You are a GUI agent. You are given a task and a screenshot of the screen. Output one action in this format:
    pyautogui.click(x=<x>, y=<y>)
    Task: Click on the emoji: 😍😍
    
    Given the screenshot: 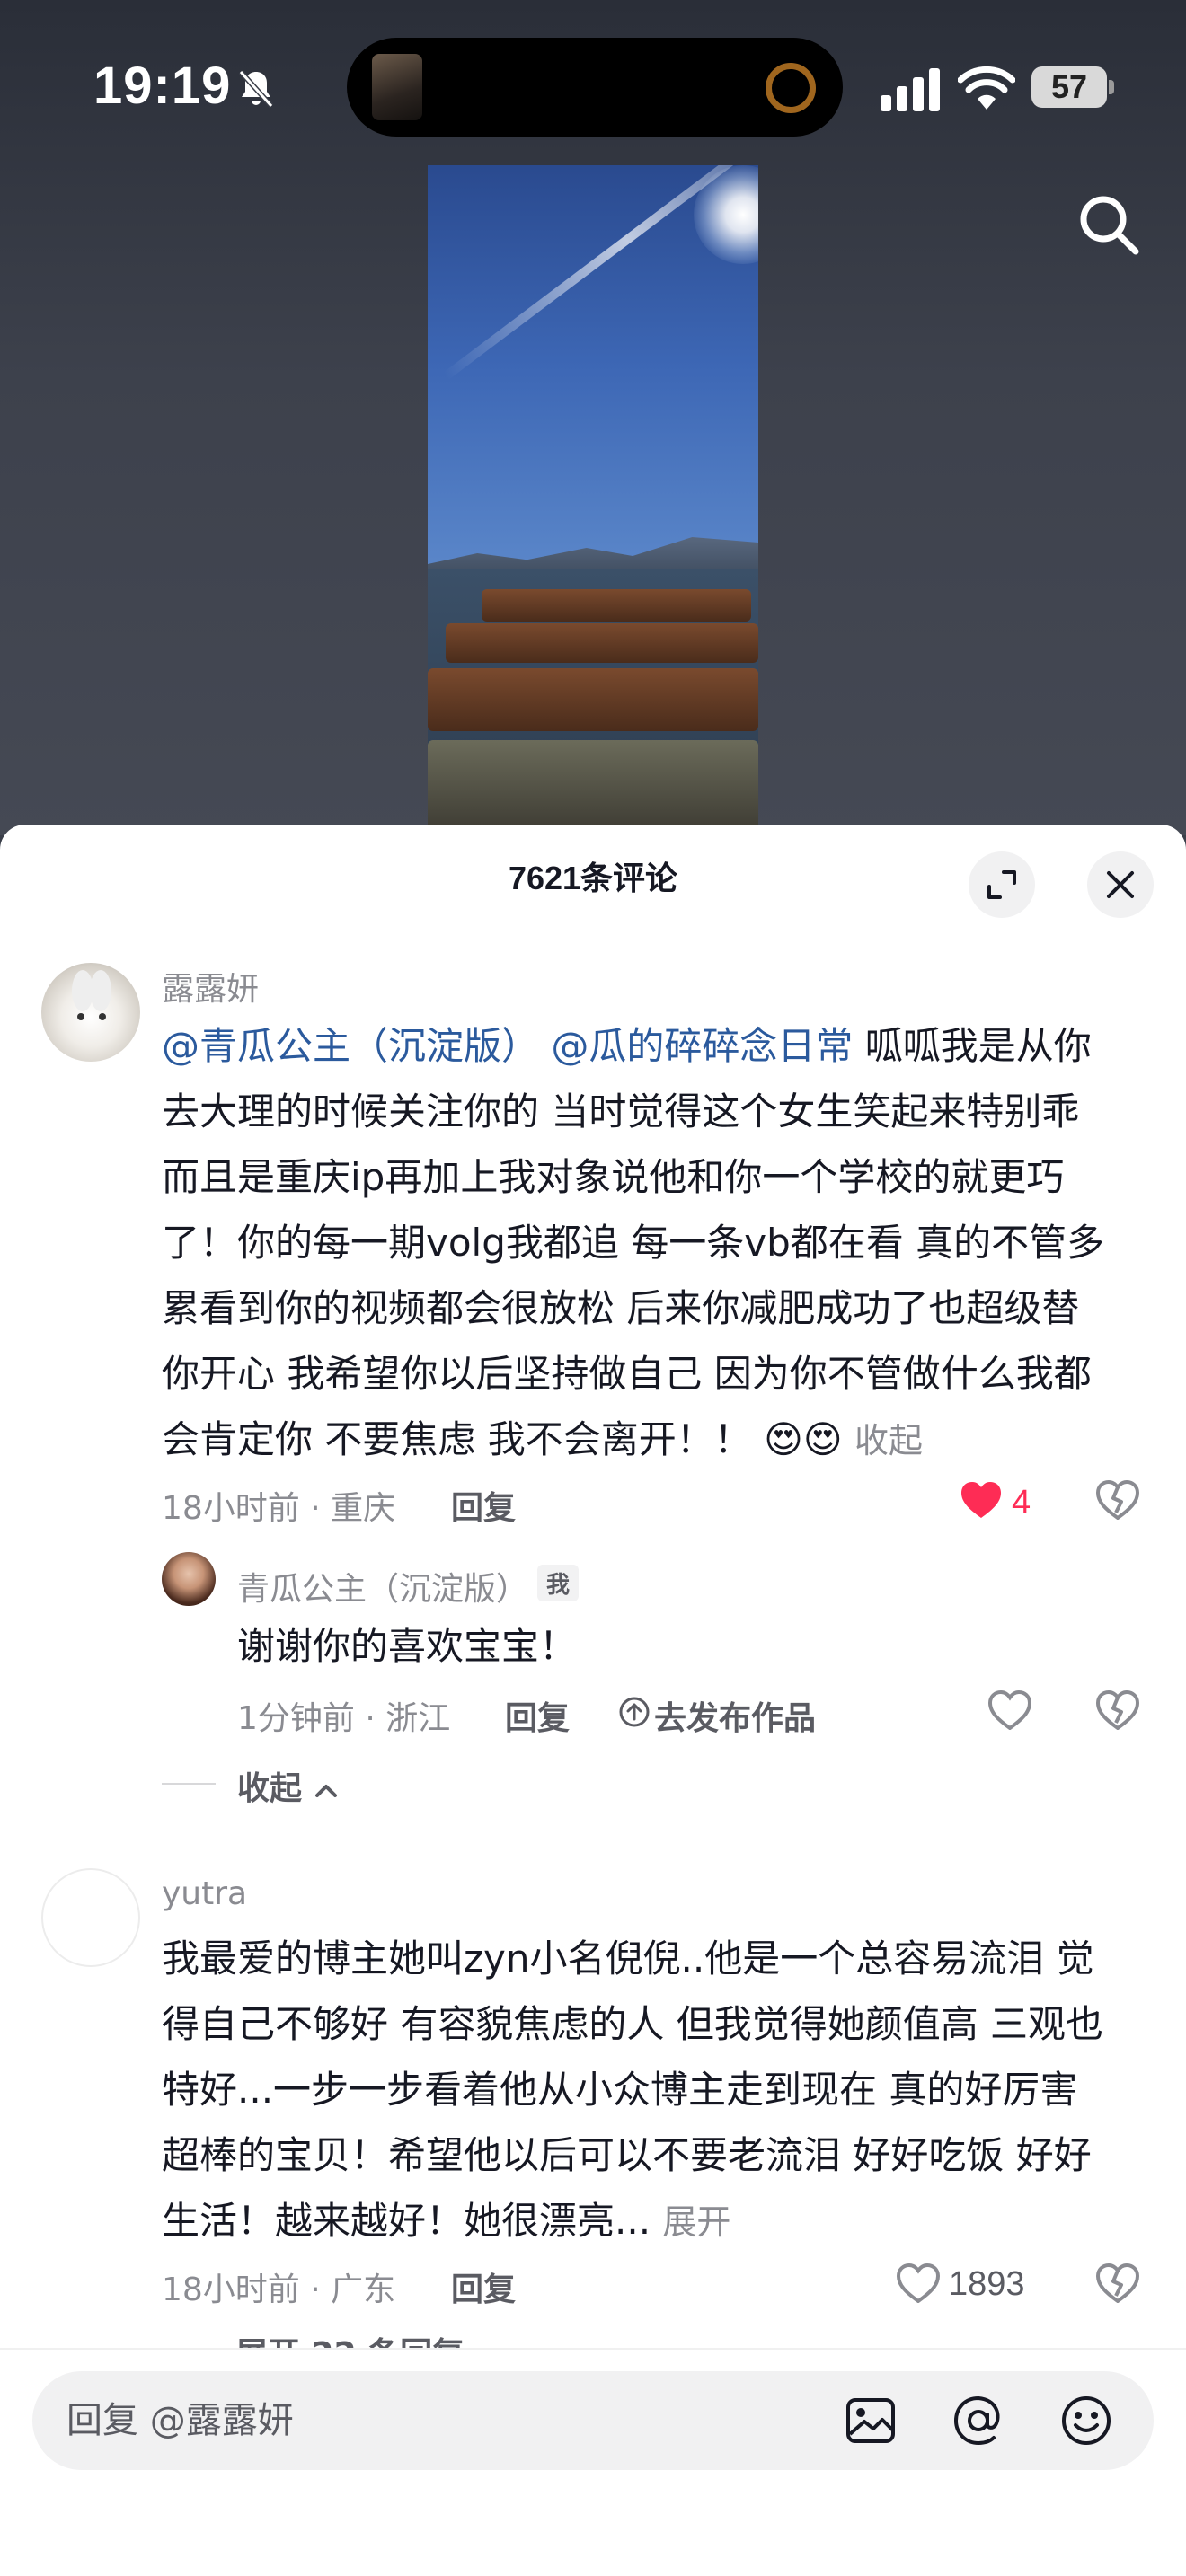 What is the action you would take?
    pyautogui.click(x=803, y=1439)
    